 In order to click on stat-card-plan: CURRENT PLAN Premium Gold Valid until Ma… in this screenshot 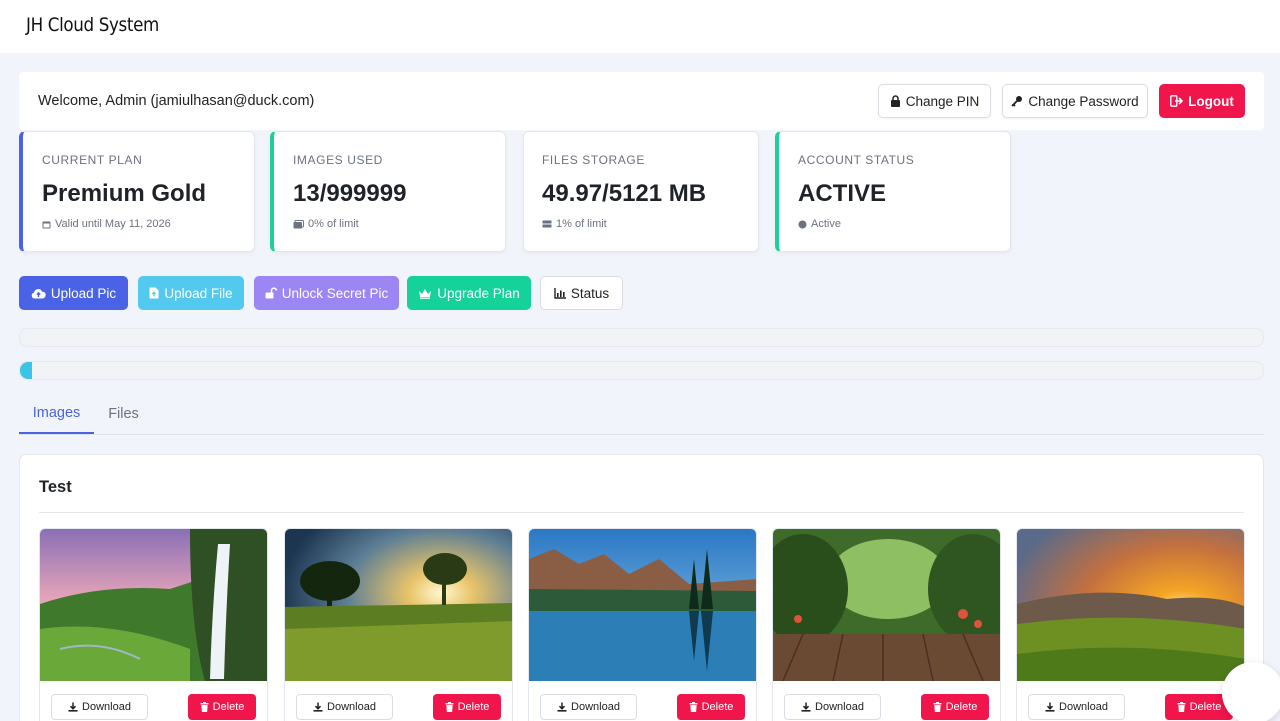, I will do `click(137, 191)`.